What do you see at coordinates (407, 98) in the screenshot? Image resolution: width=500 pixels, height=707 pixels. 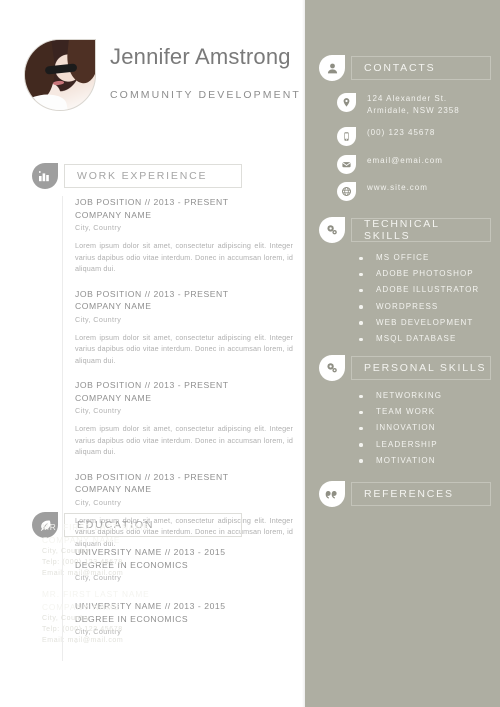 I see `address-line-1: 124 Alexander St.` at bounding box center [407, 98].